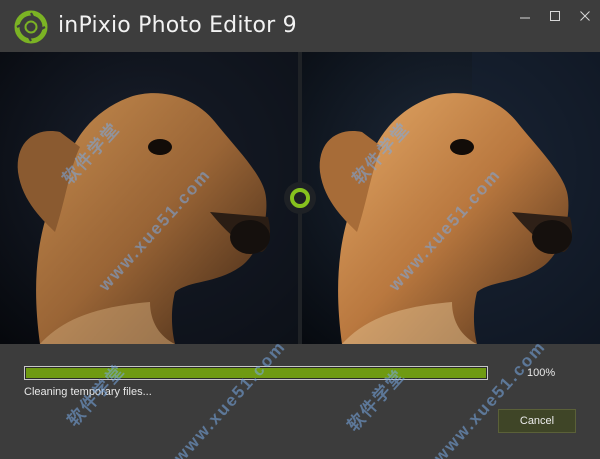 This screenshot has width=600, height=459. I want to click on close-icon, so click(585, 16).